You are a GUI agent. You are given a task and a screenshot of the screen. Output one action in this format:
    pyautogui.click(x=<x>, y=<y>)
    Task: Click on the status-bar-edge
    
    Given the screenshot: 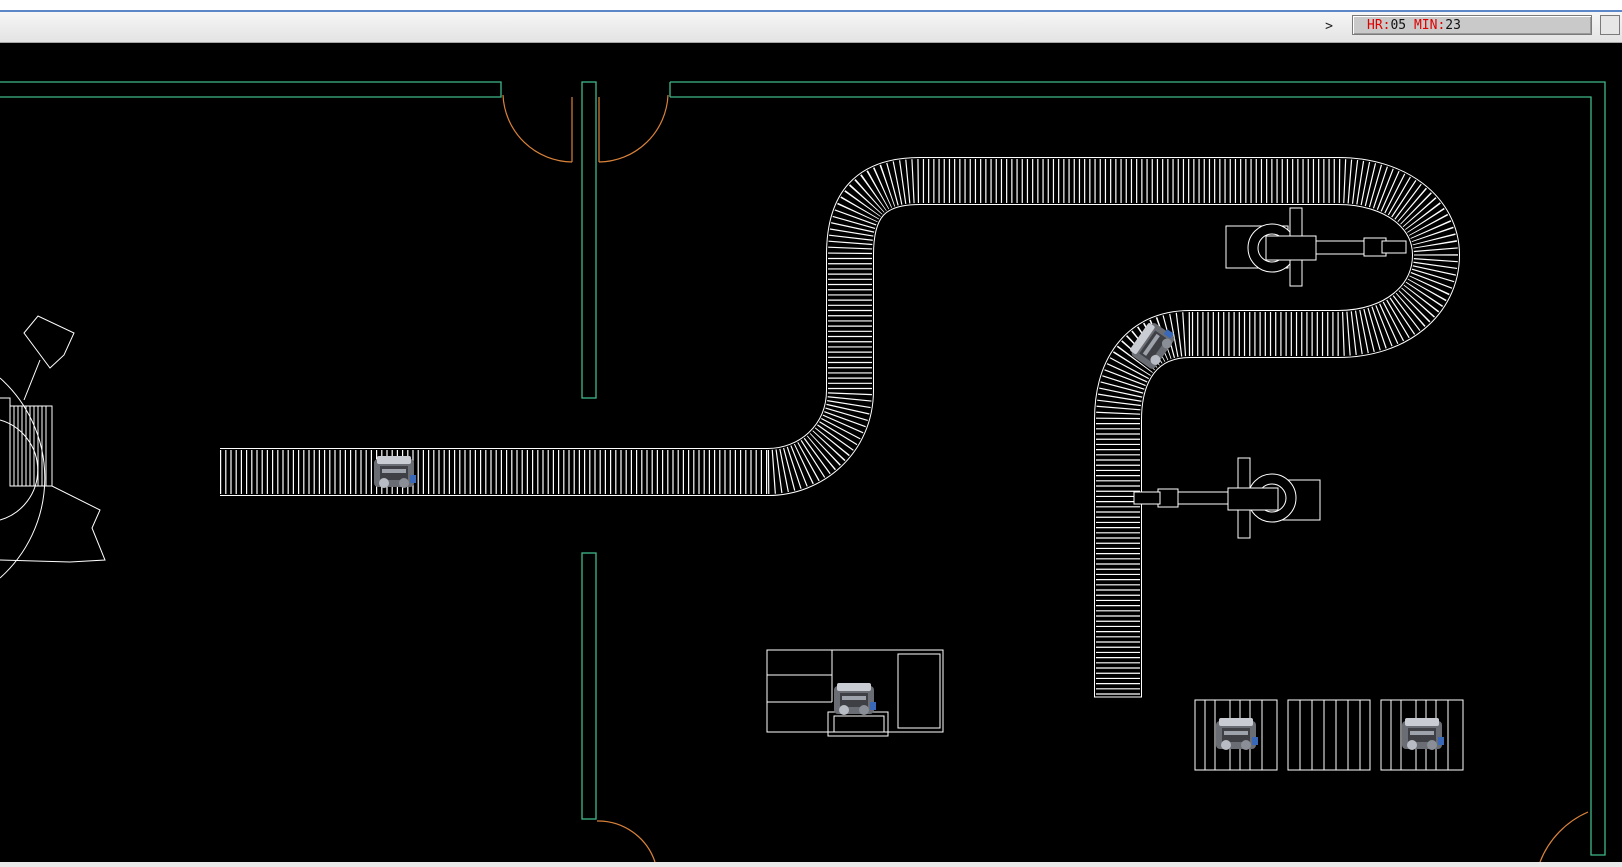 What is the action you would take?
    pyautogui.click(x=811, y=864)
    